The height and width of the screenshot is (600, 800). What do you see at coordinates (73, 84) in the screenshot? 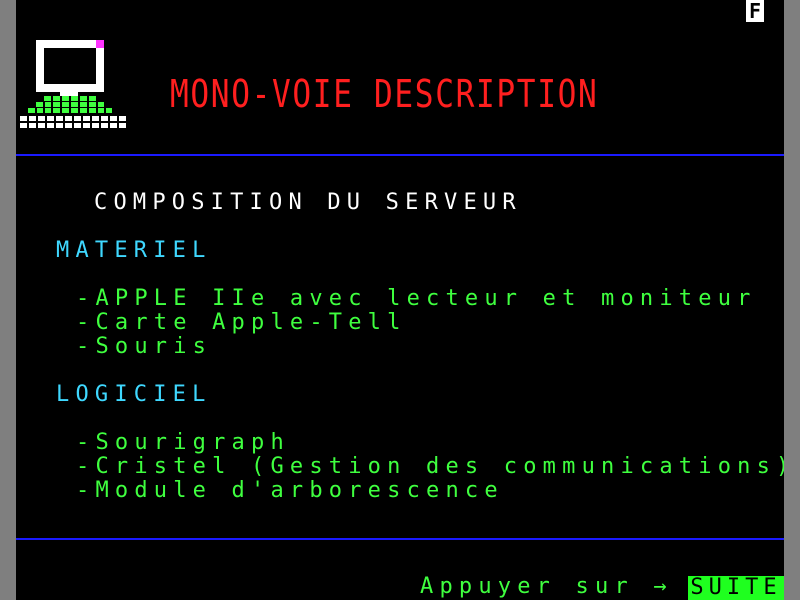
I see `computer-terminal-icon` at bounding box center [73, 84].